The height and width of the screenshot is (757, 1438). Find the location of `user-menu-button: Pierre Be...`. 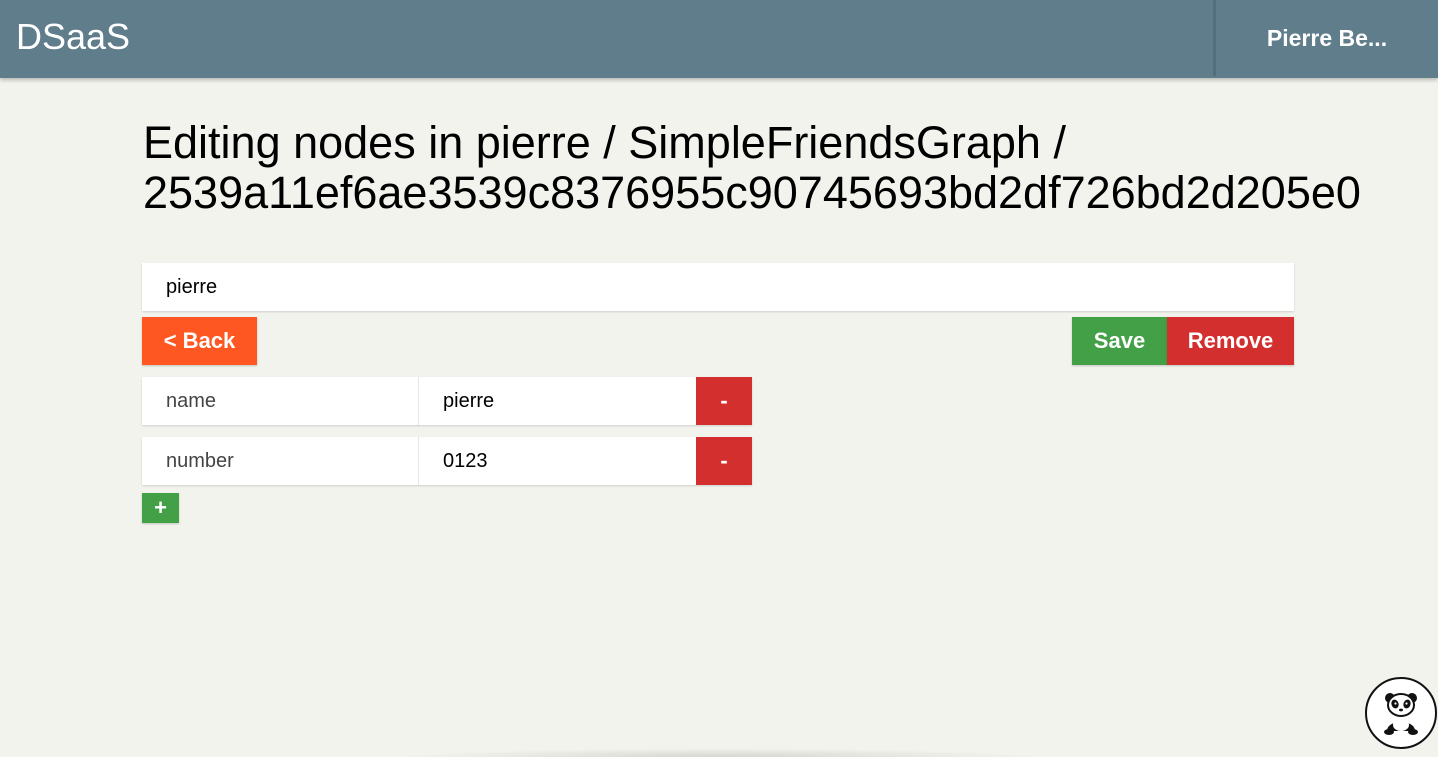

user-menu-button: Pierre Be... is located at coordinates (1327, 38).